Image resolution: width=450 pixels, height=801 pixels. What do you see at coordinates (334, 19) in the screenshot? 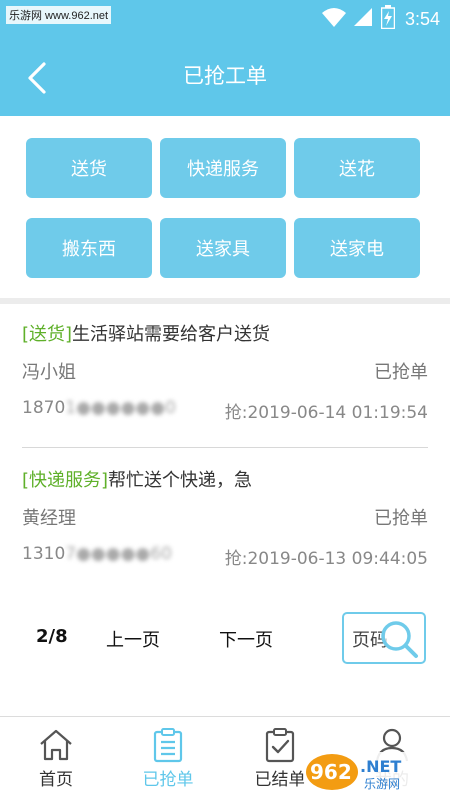
I see `wifi-icon` at bounding box center [334, 19].